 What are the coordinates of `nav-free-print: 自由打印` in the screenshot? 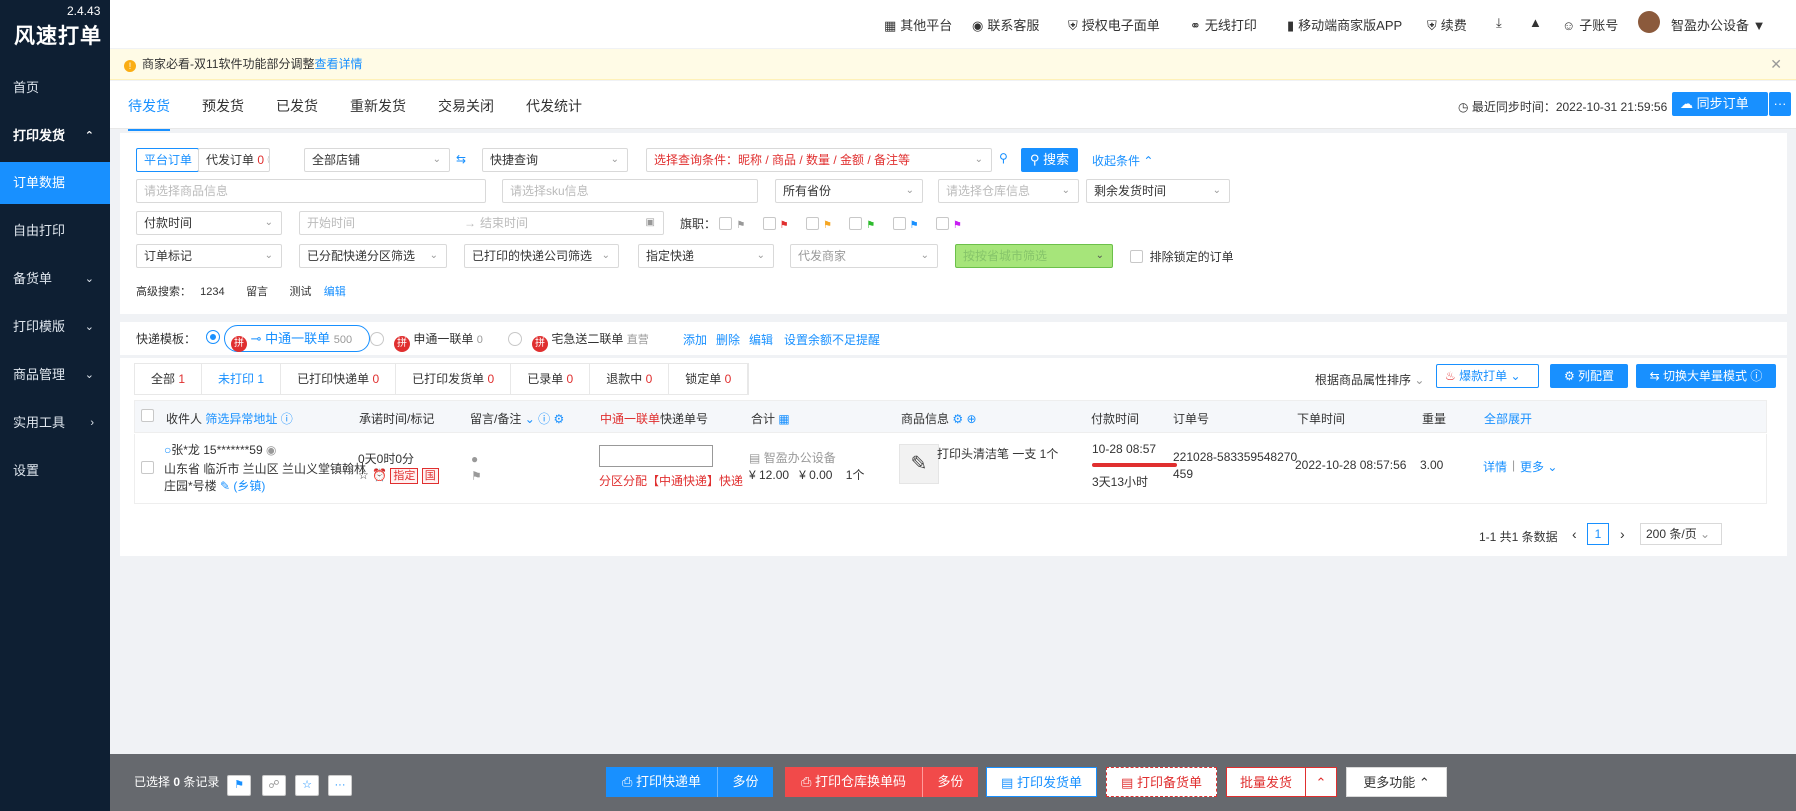 It's located at (55, 231).